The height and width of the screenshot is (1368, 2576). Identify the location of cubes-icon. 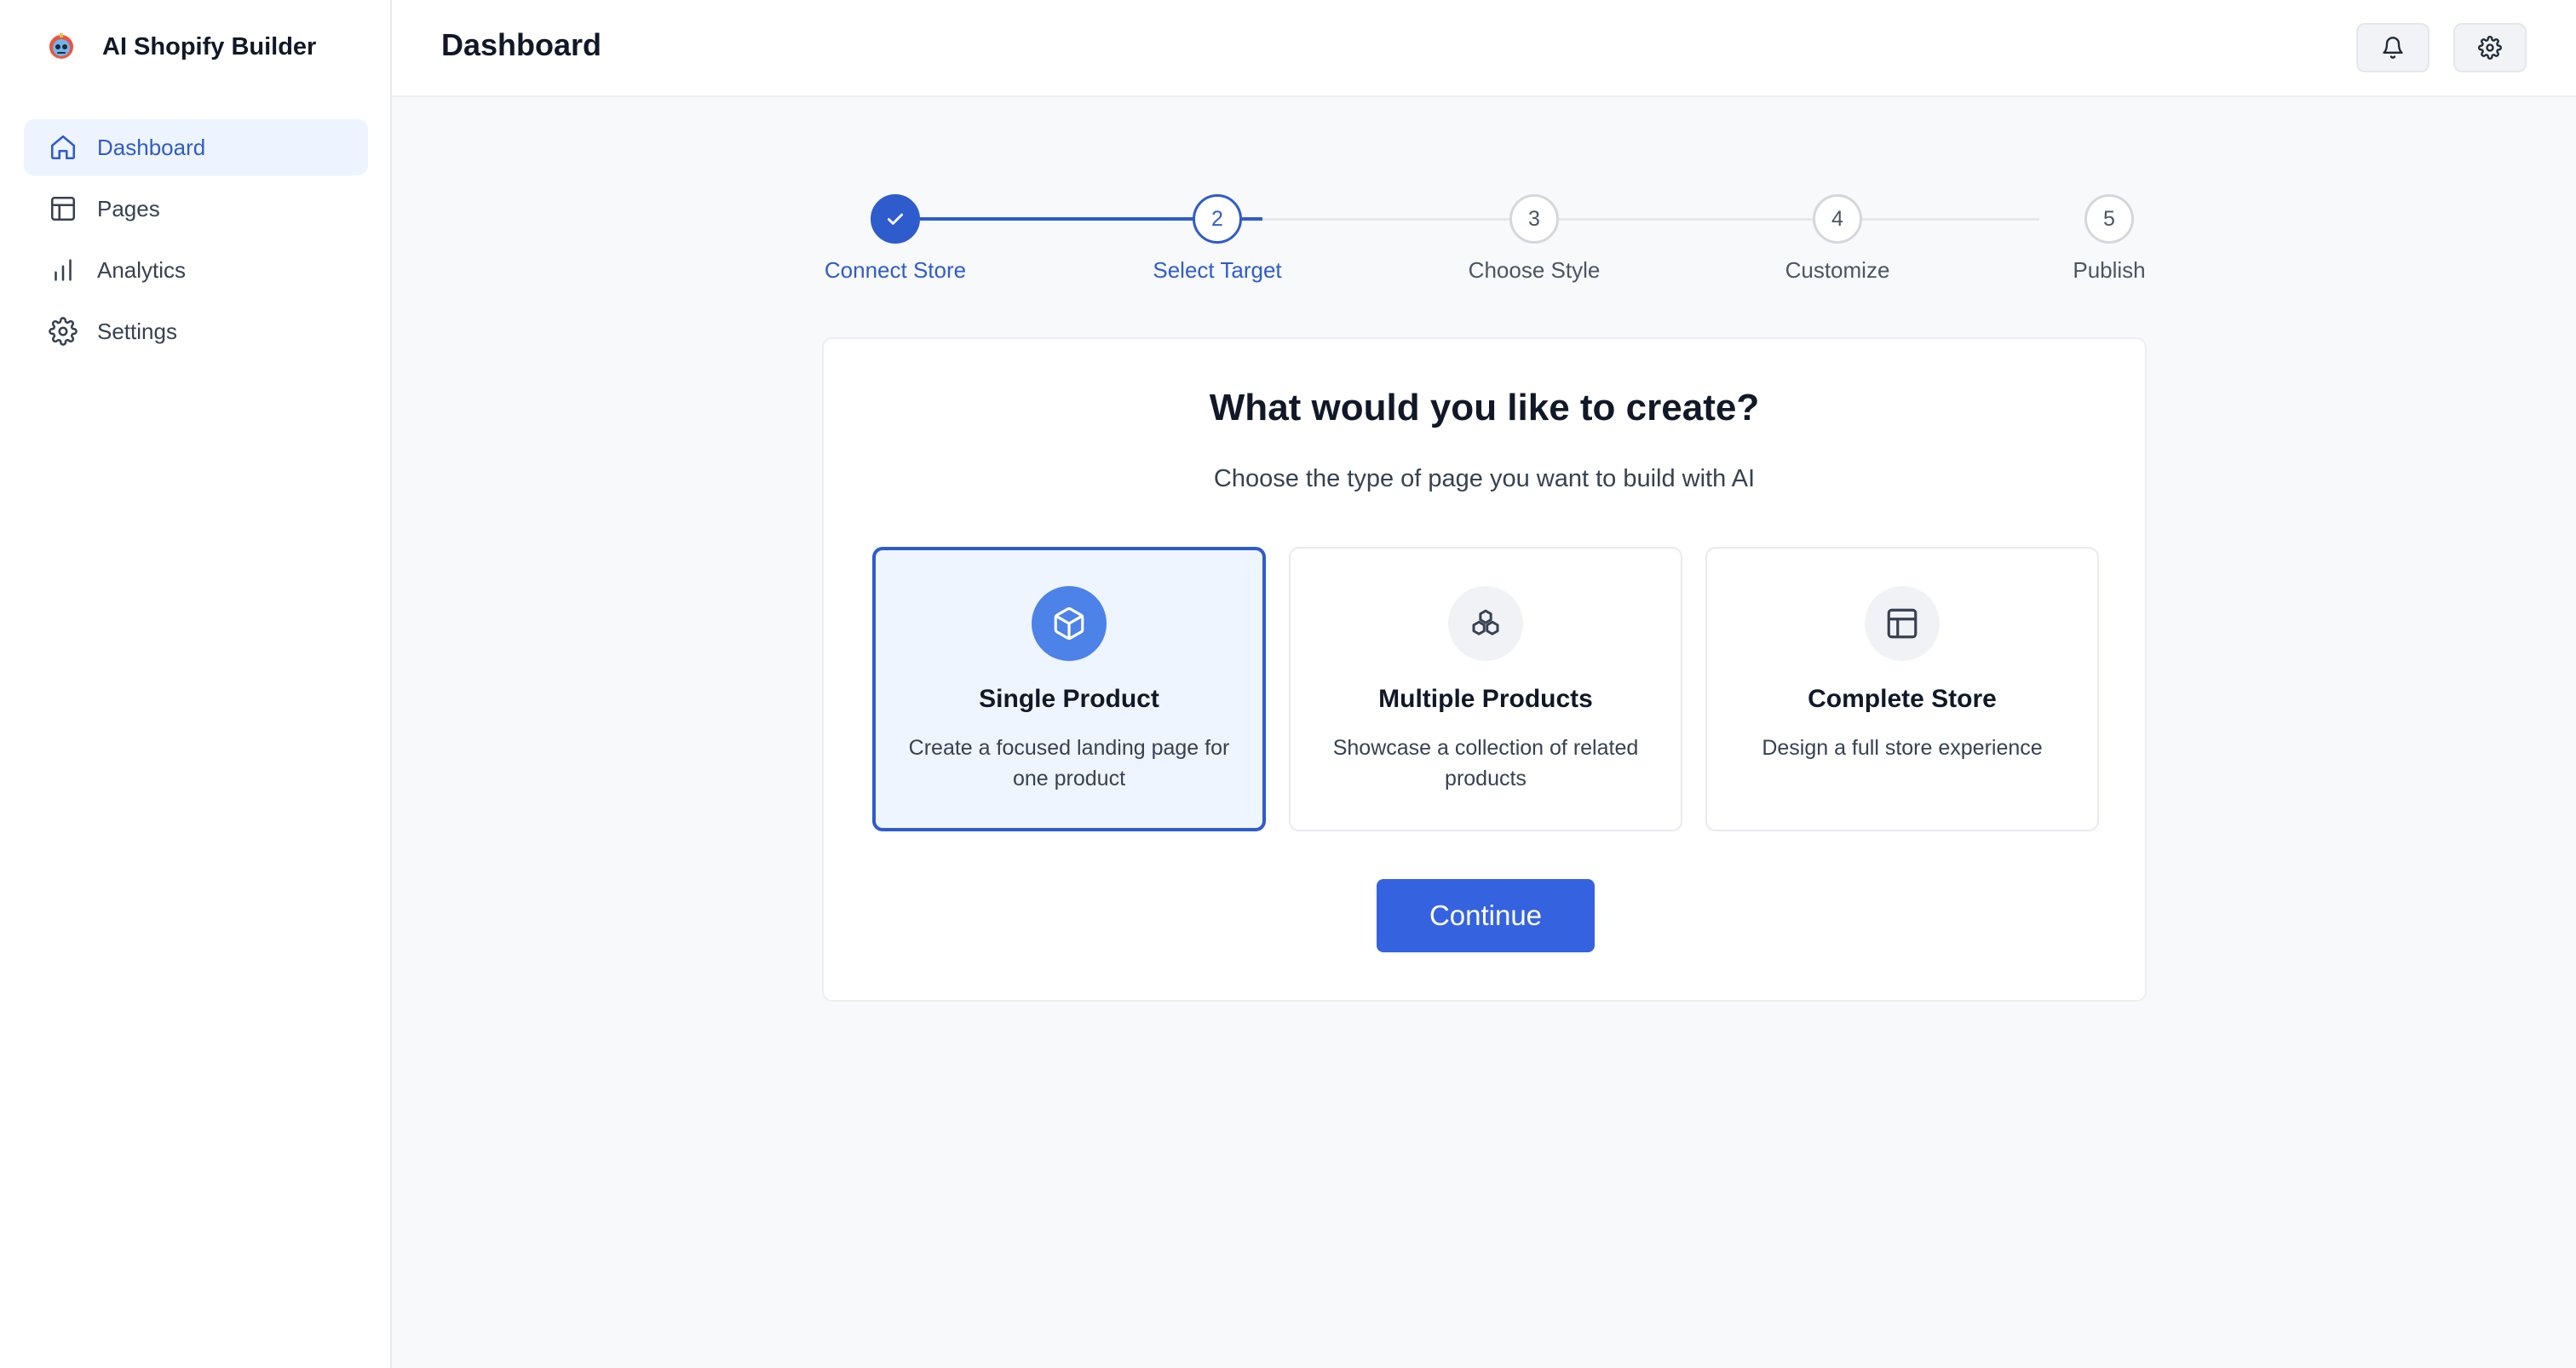
(1486, 622).